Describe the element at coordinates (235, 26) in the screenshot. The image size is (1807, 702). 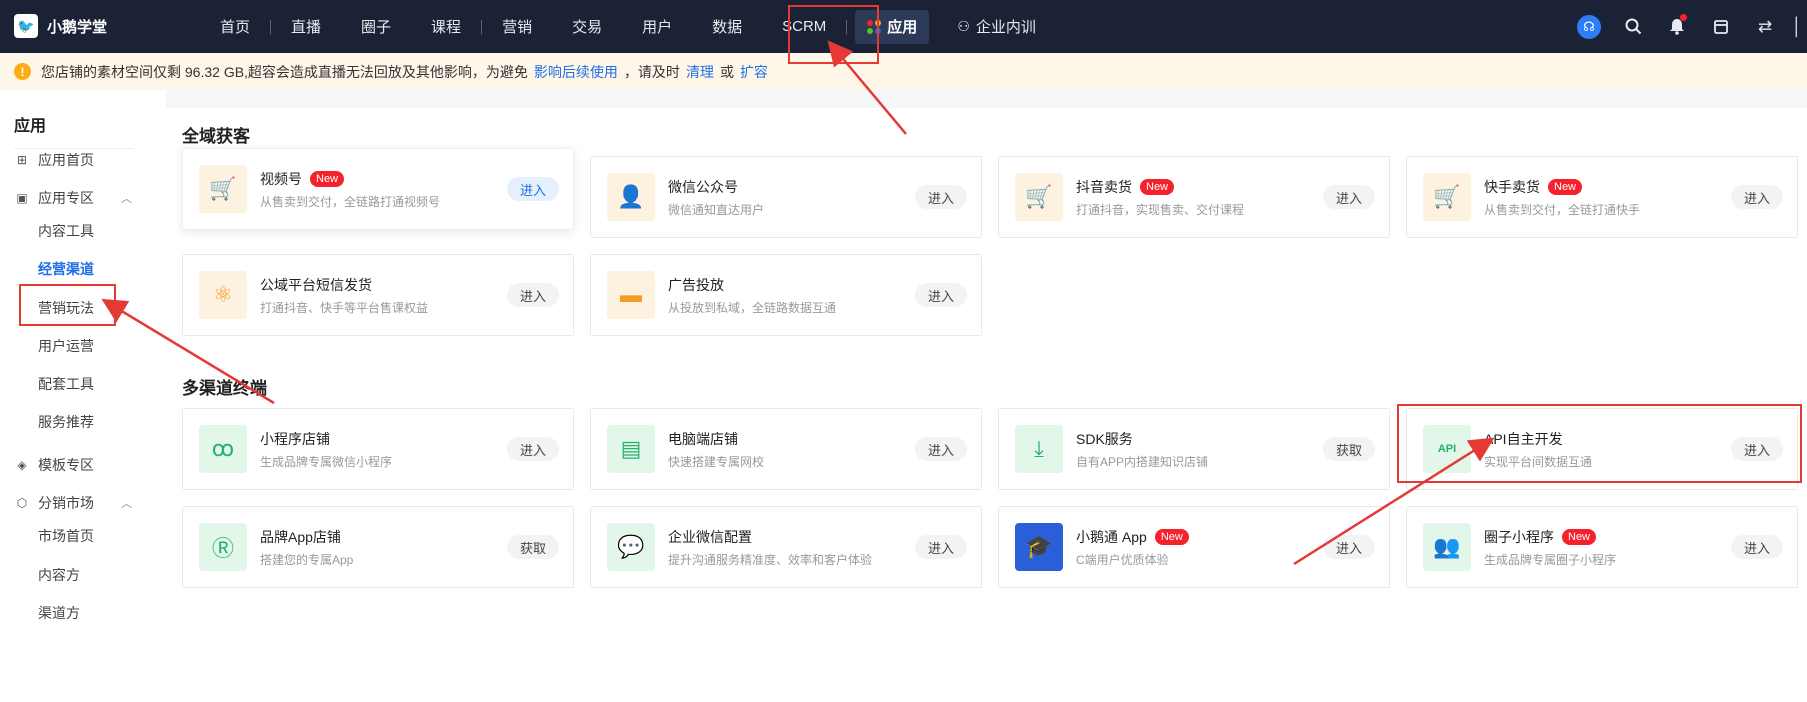
I see `nav-item-home: 首页` at that location.